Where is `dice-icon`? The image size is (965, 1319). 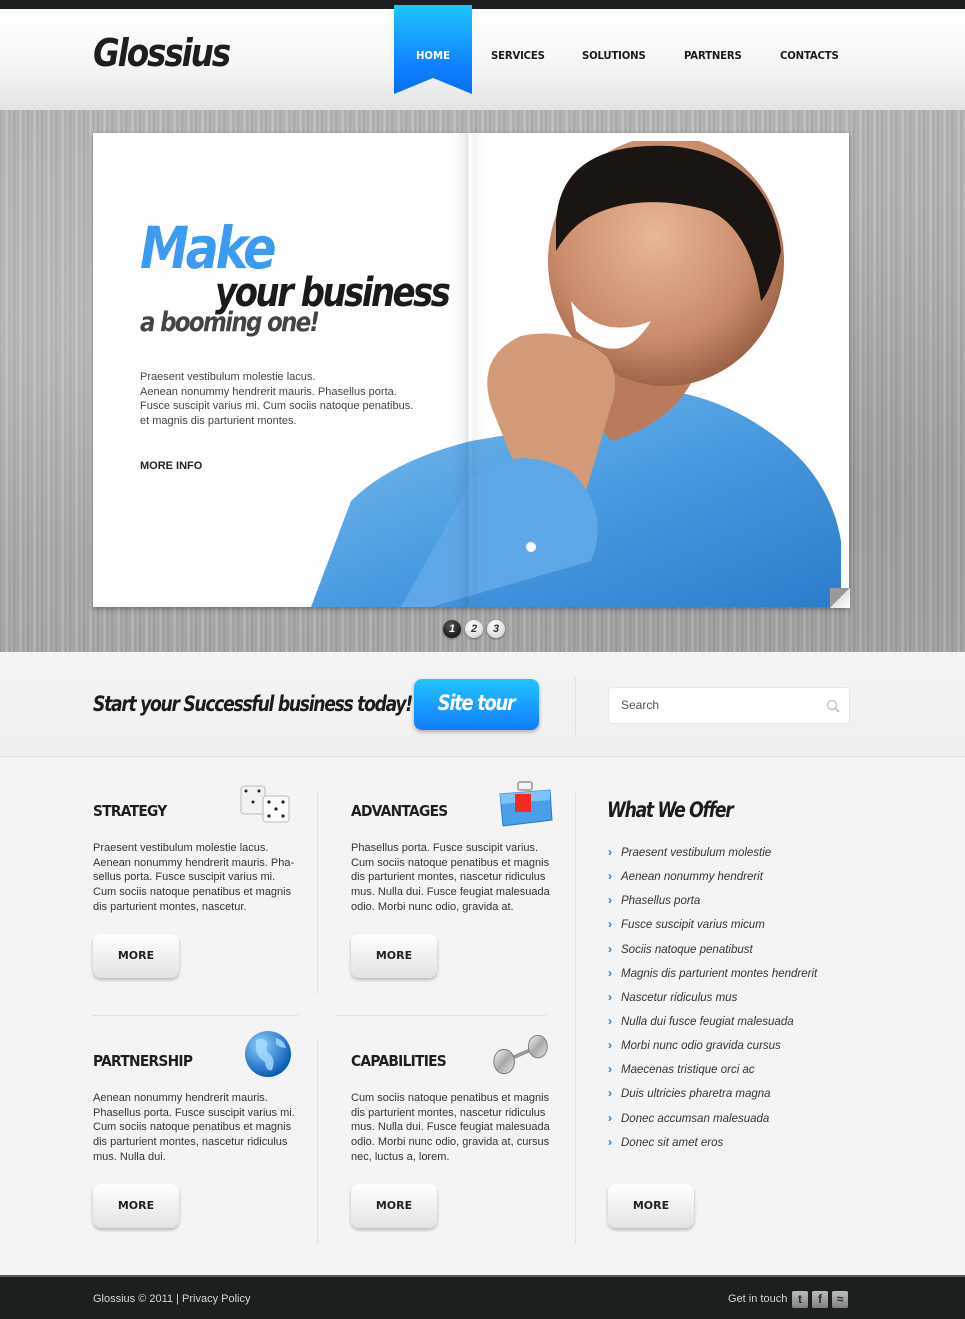
dice-icon is located at coordinates (265, 804).